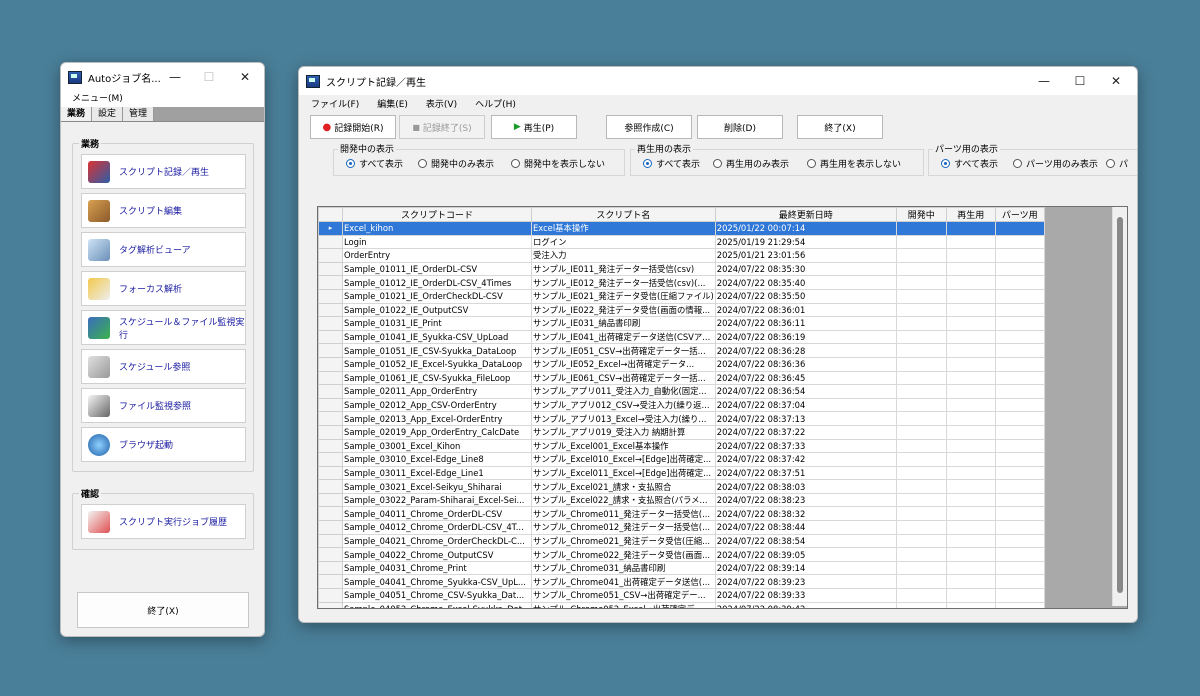 Image resolution: width=1200 pixels, height=696 pixels. Describe the element at coordinates (1080, 81) in the screenshot. I see `maximize-icon: ☐` at that location.